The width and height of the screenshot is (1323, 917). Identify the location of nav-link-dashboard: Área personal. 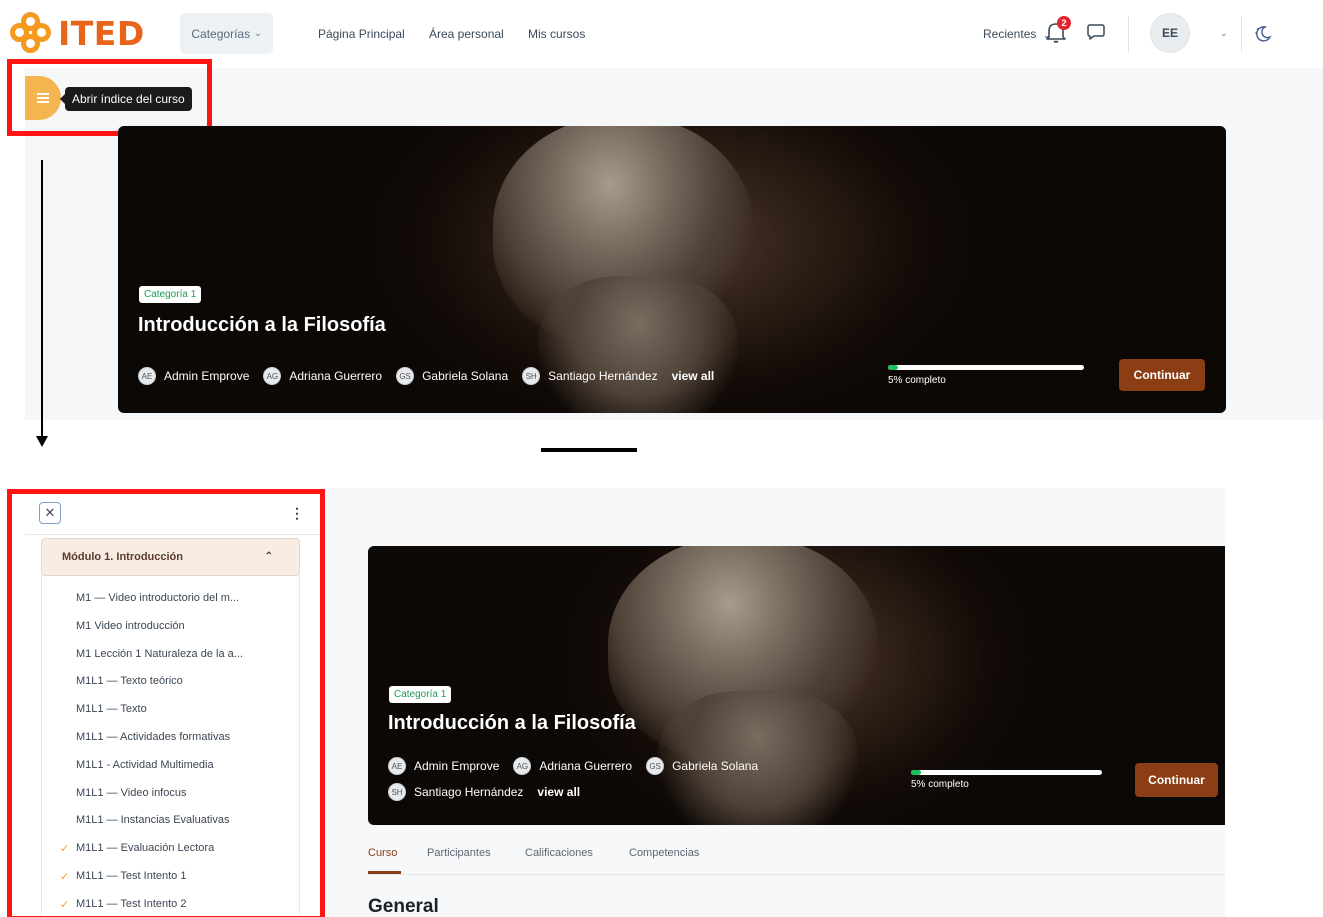
(466, 34).